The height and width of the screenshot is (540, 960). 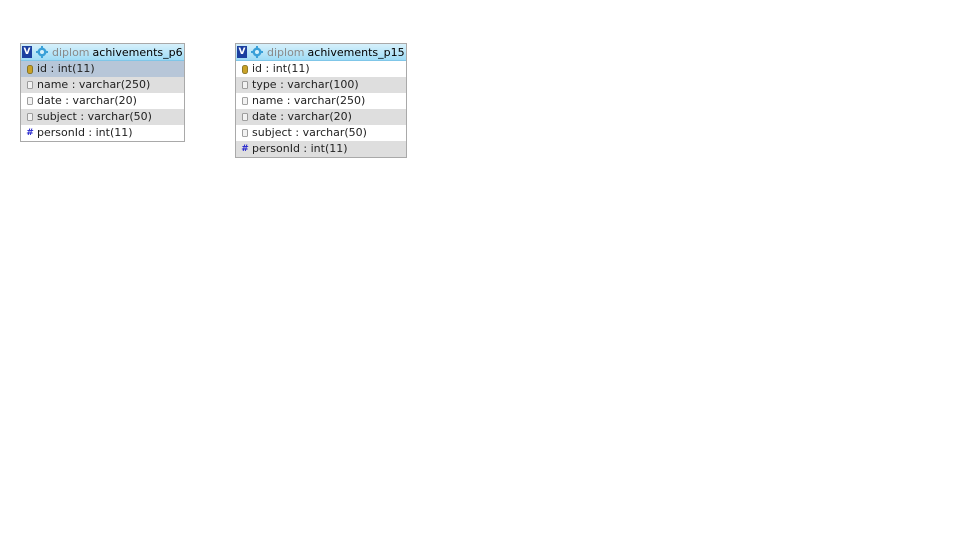 What do you see at coordinates (137, 52) in the screenshot?
I see `table-name: achivements_p6` at bounding box center [137, 52].